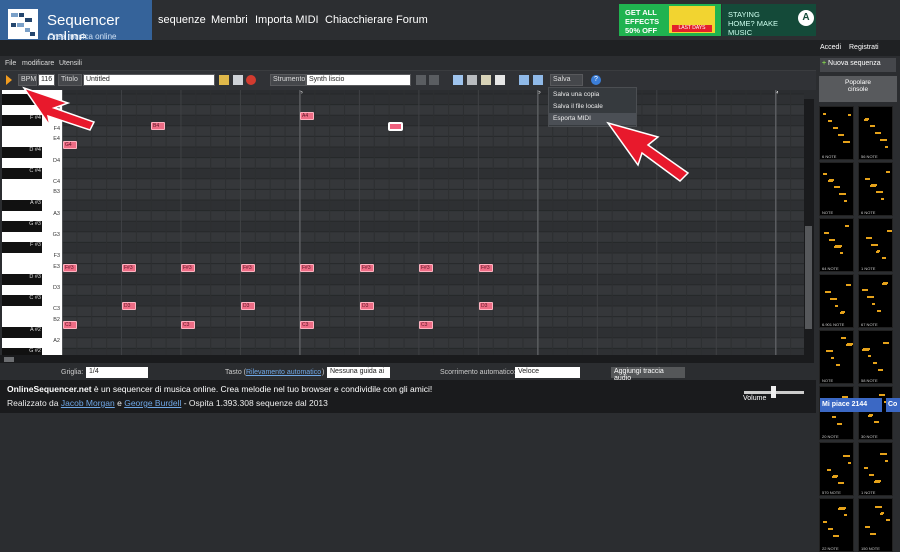 The width and height of the screenshot is (900, 552). What do you see at coordinates (119, 403) in the screenshot?
I see `credits-and: e` at bounding box center [119, 403].